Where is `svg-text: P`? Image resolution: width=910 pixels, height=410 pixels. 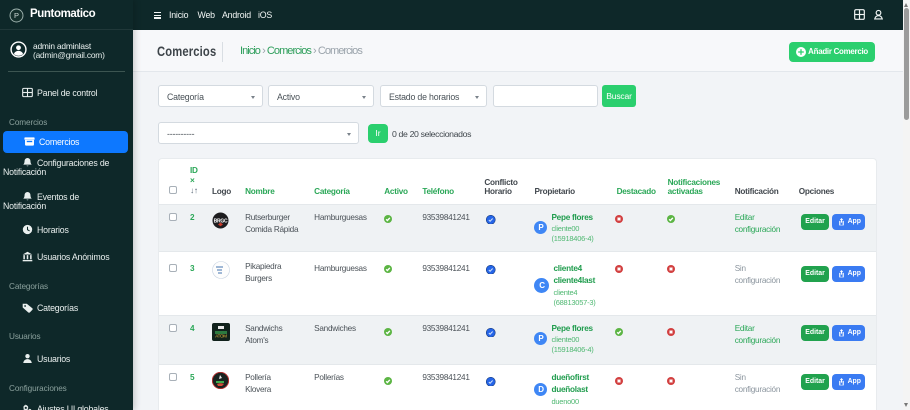 svg-text: P is located at coordinates (16, 15).